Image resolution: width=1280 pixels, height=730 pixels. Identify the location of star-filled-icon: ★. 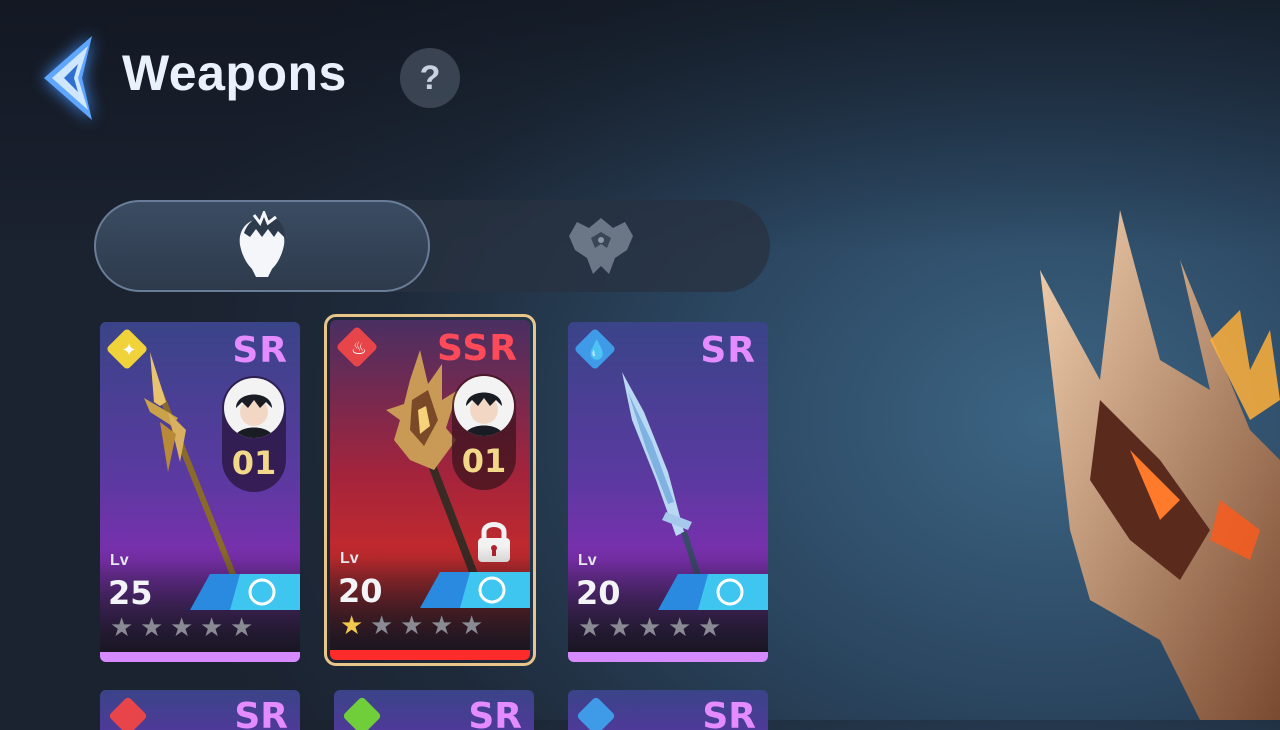
(352, 625).